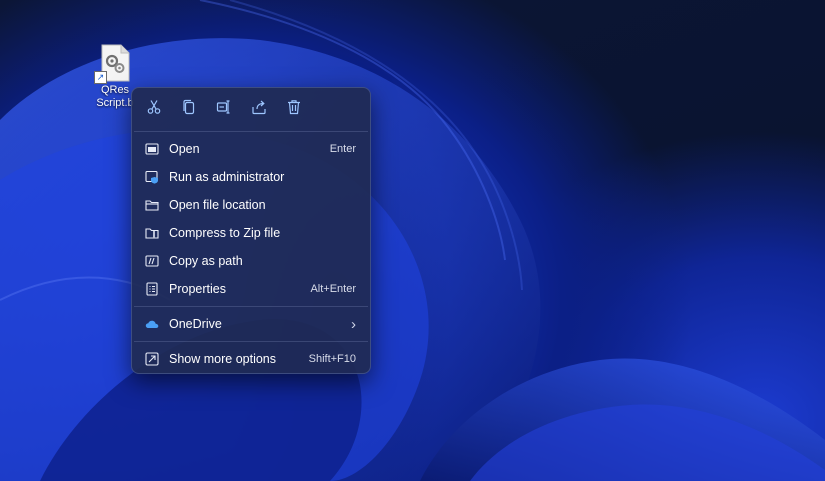  What do you see at coordinates (251, 261) in the screenshot?
I see `menu-item-copy-as-path: Copy as path` at bounding box center [251, 261].